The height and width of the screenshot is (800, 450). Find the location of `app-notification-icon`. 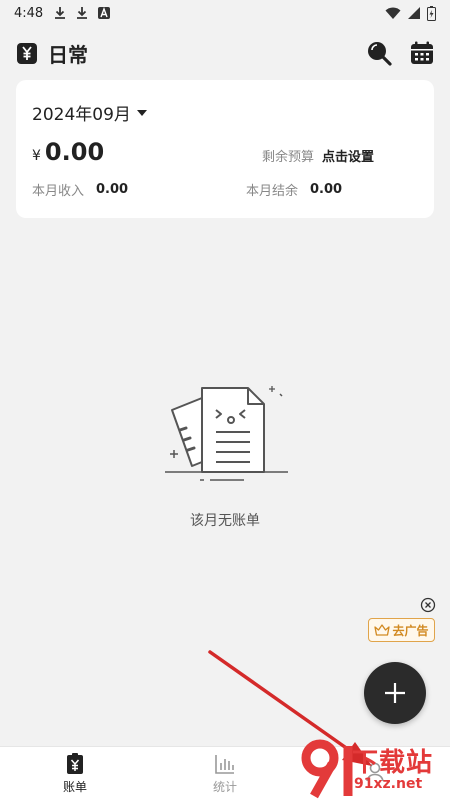

app-notification-icon is located at coordinates (104, 13).